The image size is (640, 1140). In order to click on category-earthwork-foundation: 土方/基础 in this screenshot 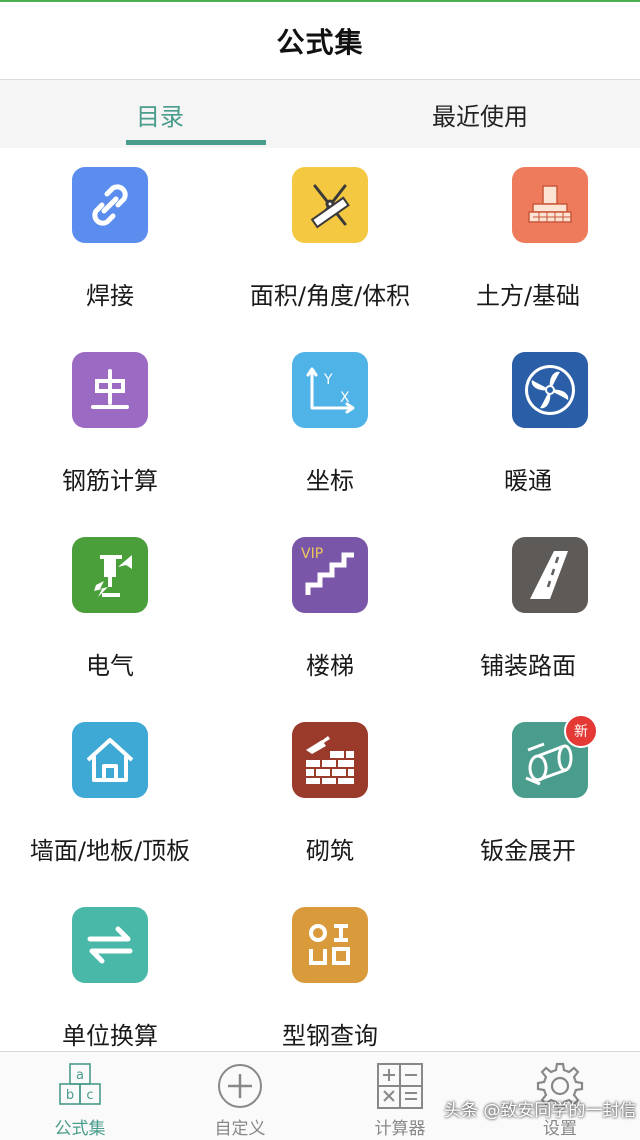, I will do `click(540, 242)`.